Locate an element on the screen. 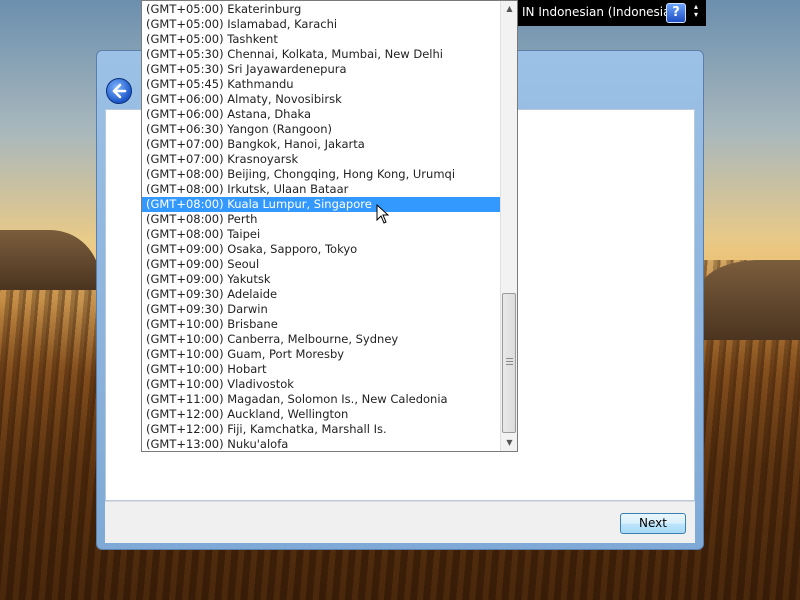 This screenshot has height=600, width=800. language-bar: IN Indonesian (Indonesia) ? ▴ ▾ is located at coordinates (611, 13).